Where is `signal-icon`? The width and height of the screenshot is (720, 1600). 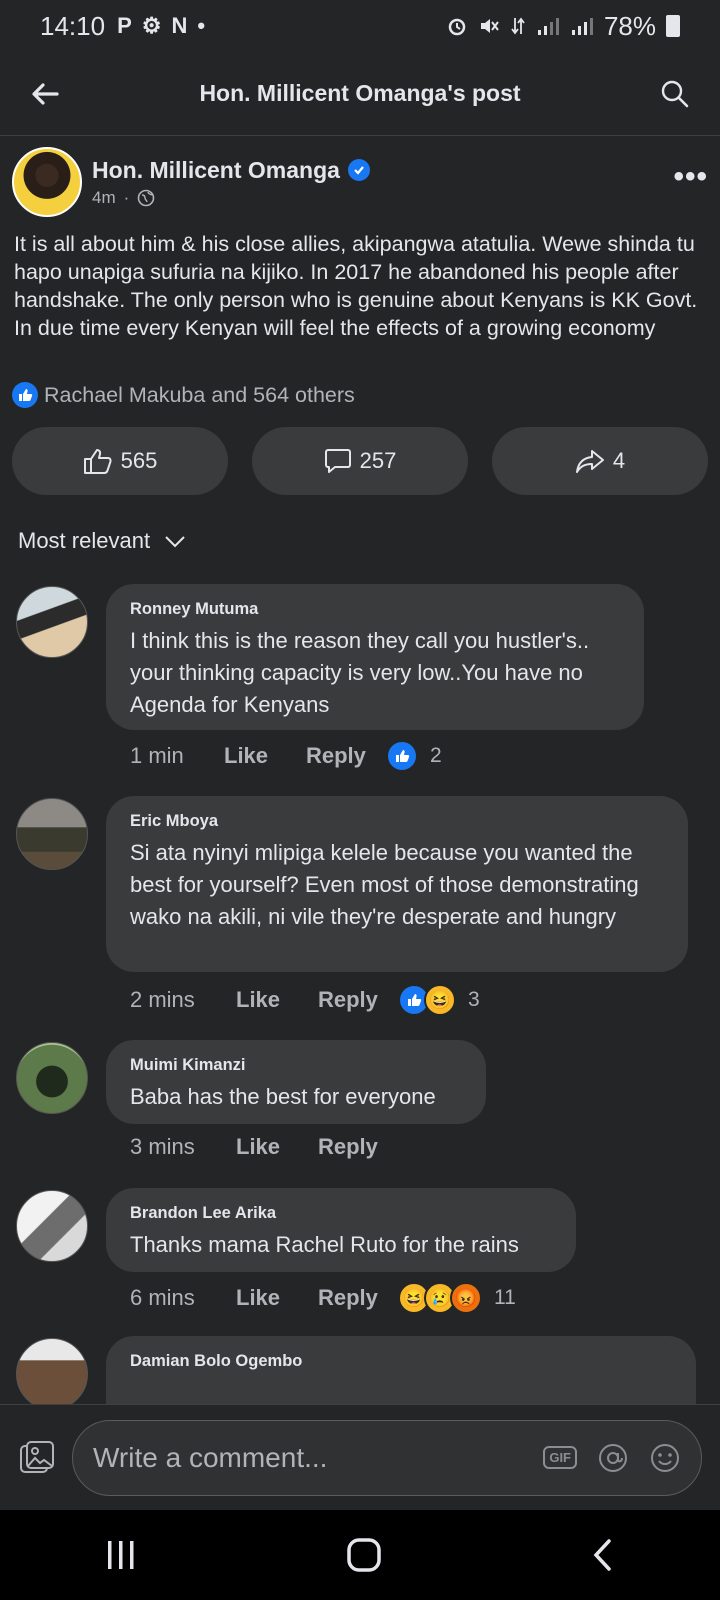
signal-icon is located at coordinates (548, 26).